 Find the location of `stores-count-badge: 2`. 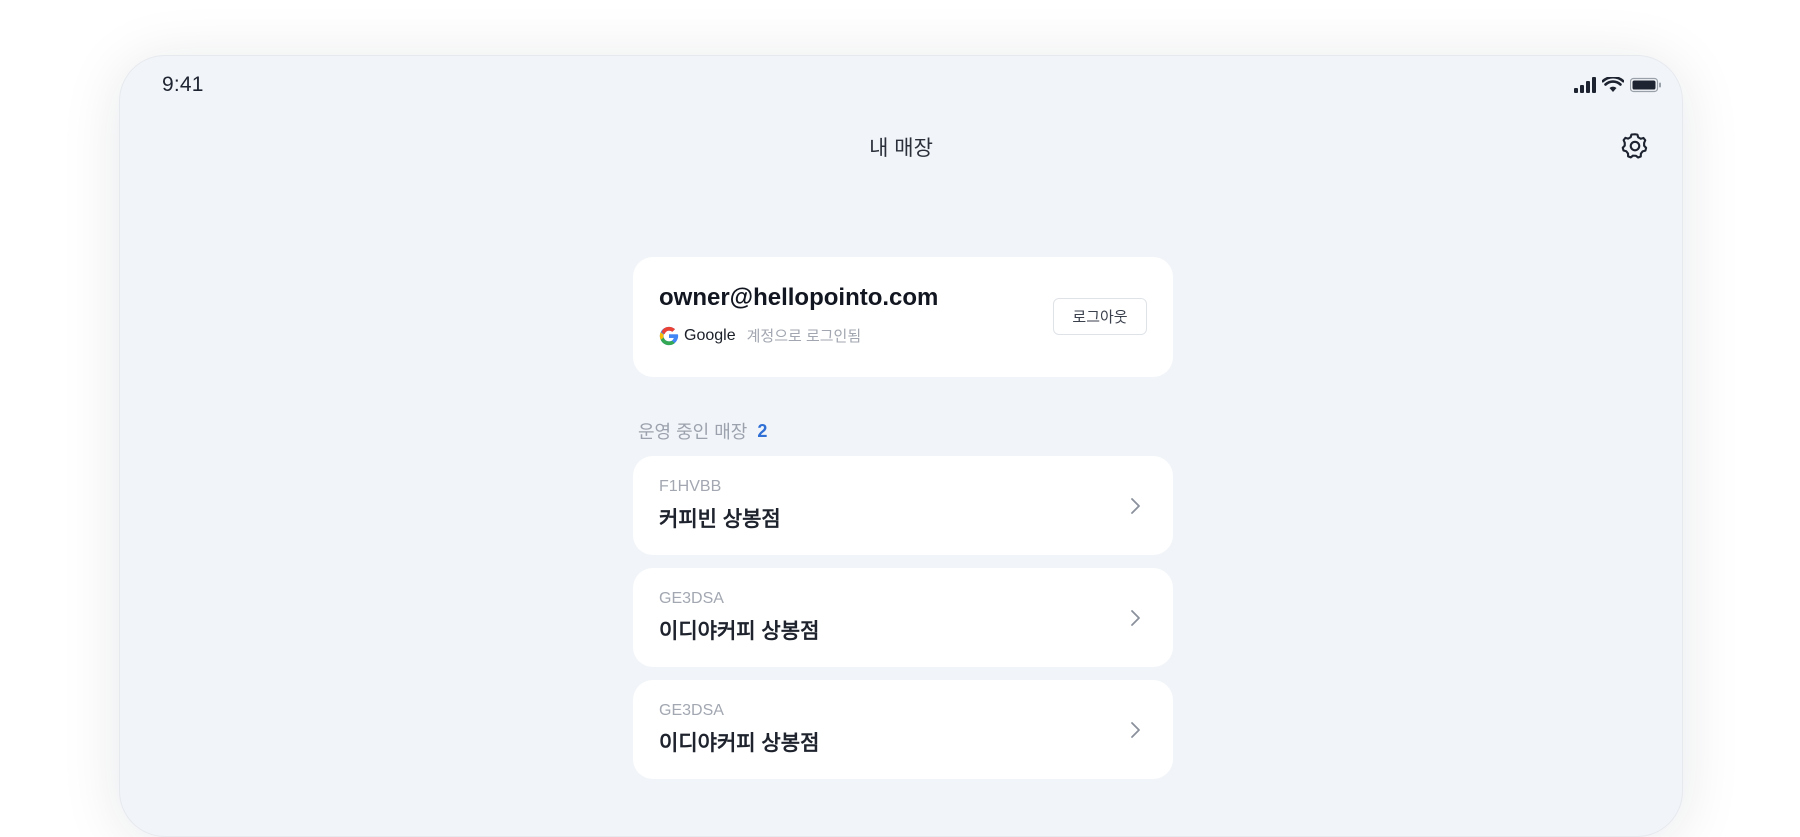

stores-count-badge: 2 is located at coordinates (762, 430).